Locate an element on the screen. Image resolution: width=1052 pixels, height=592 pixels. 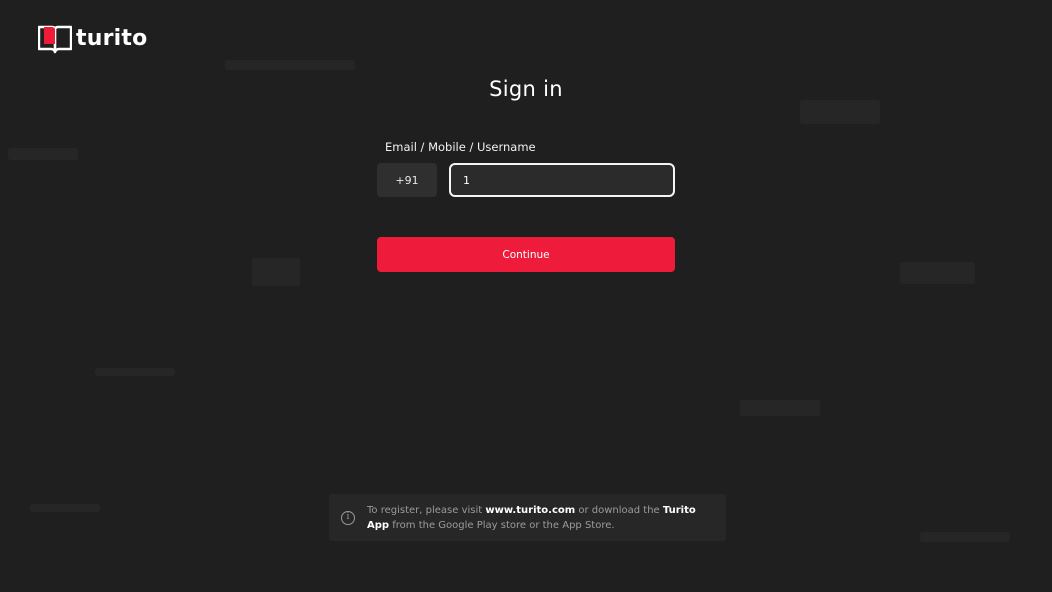
country-code-selector: +91 is located at coordinates (407, 180).